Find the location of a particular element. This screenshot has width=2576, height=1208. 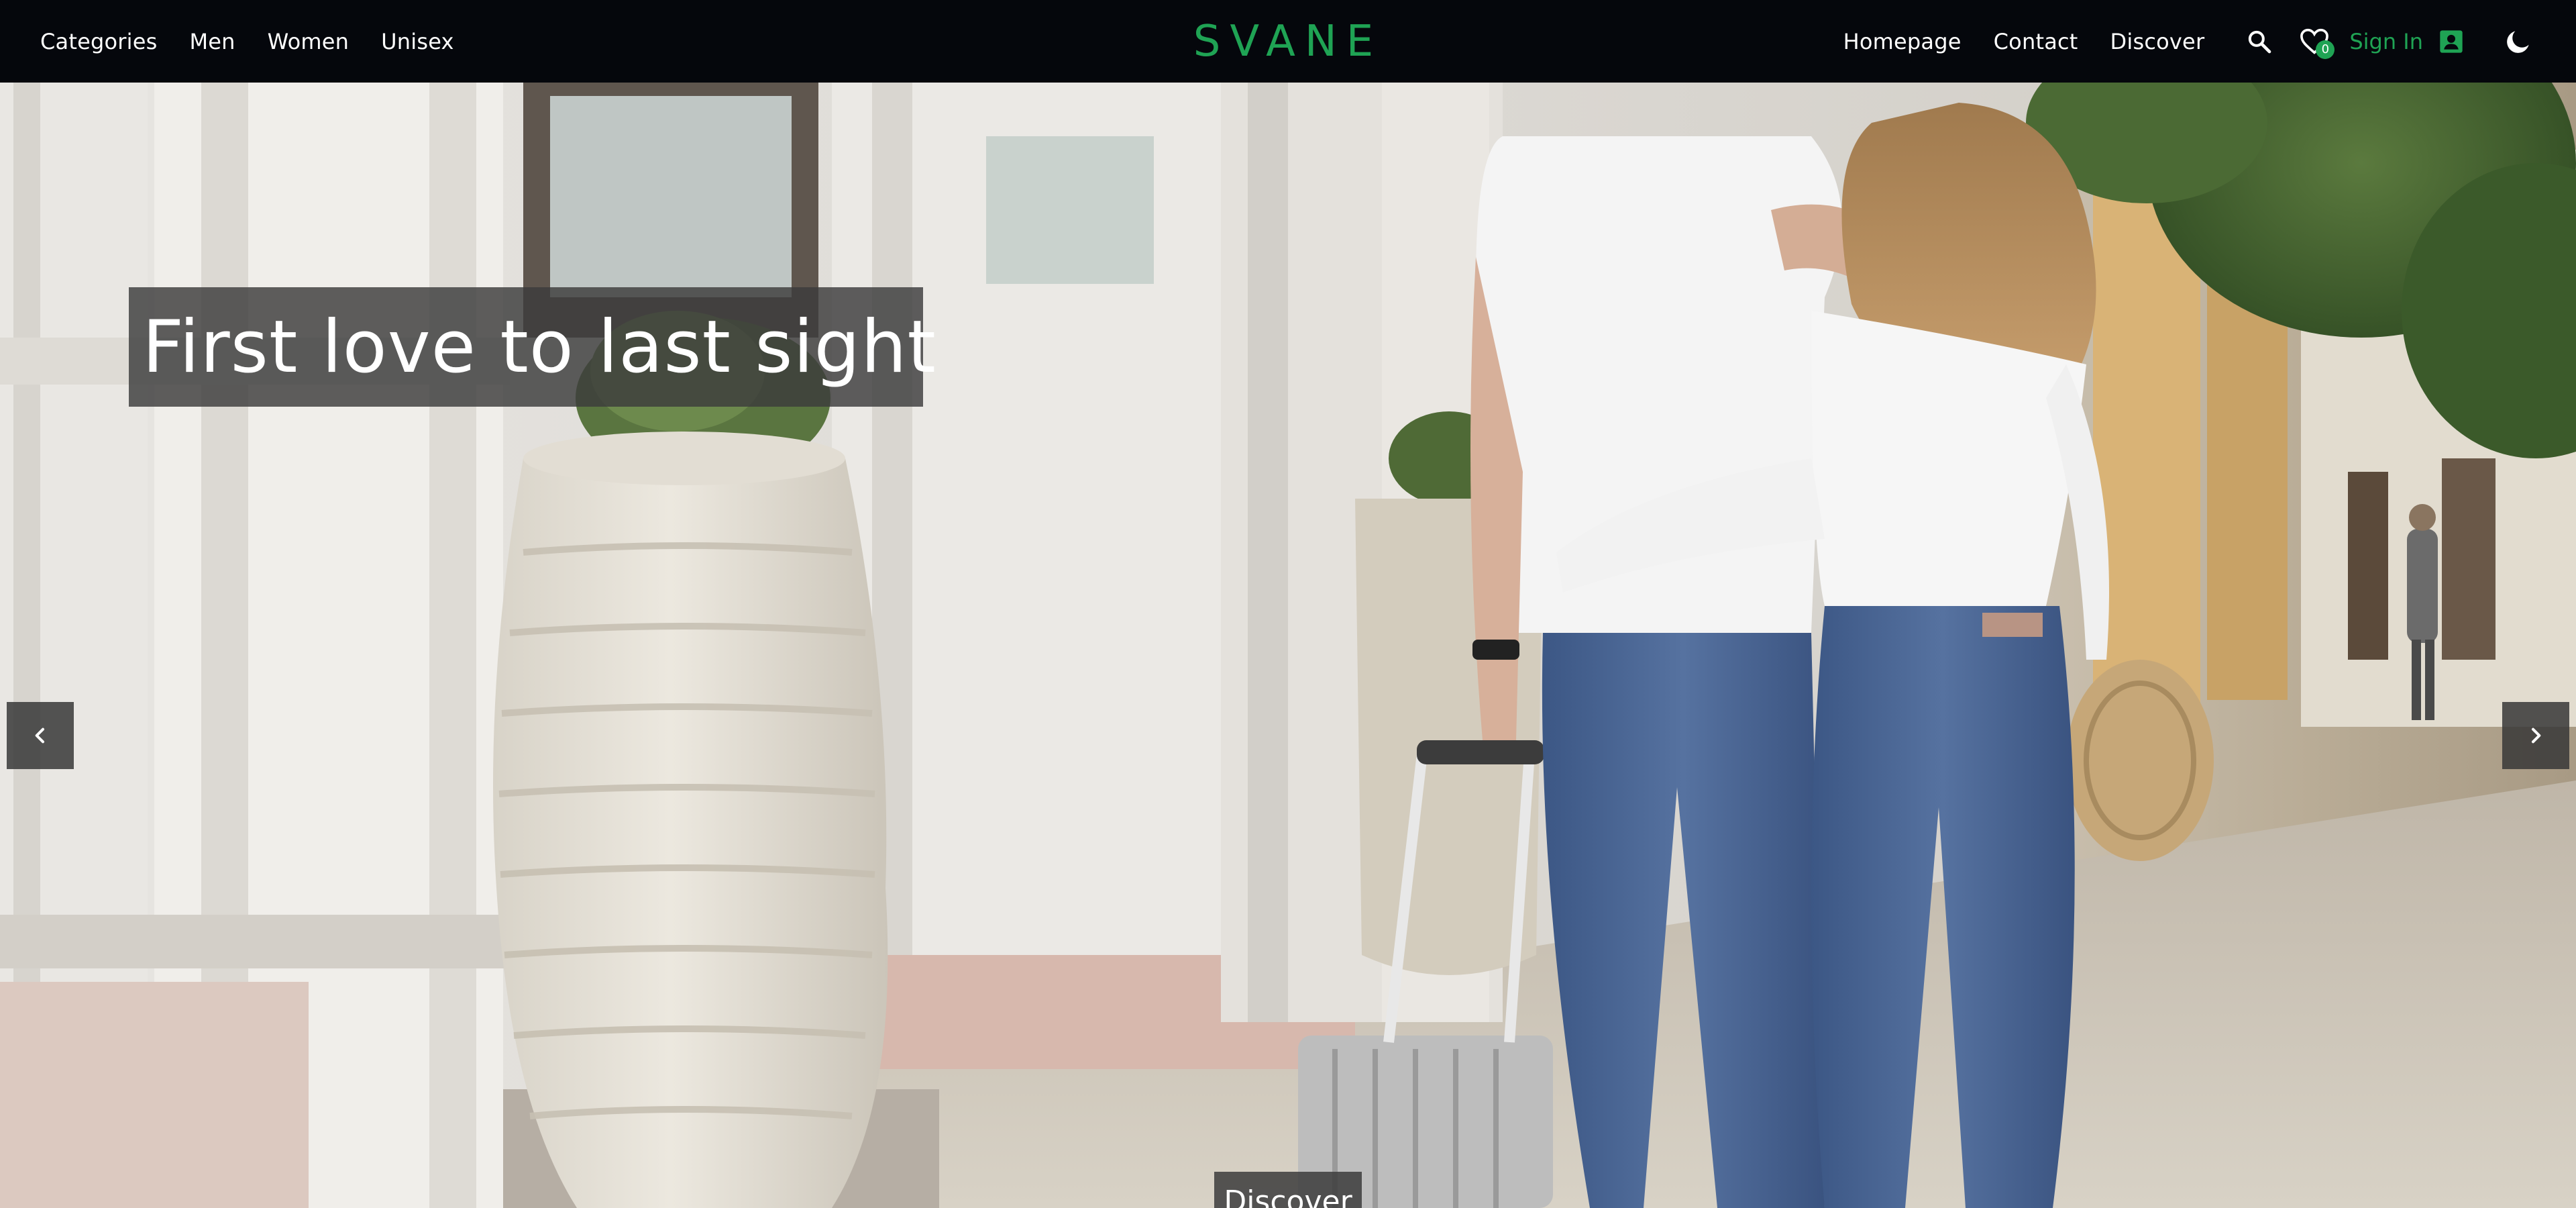

utility-nav: Homepage Contact Discover 0 Sign In is located at coordinates (2189, 41).